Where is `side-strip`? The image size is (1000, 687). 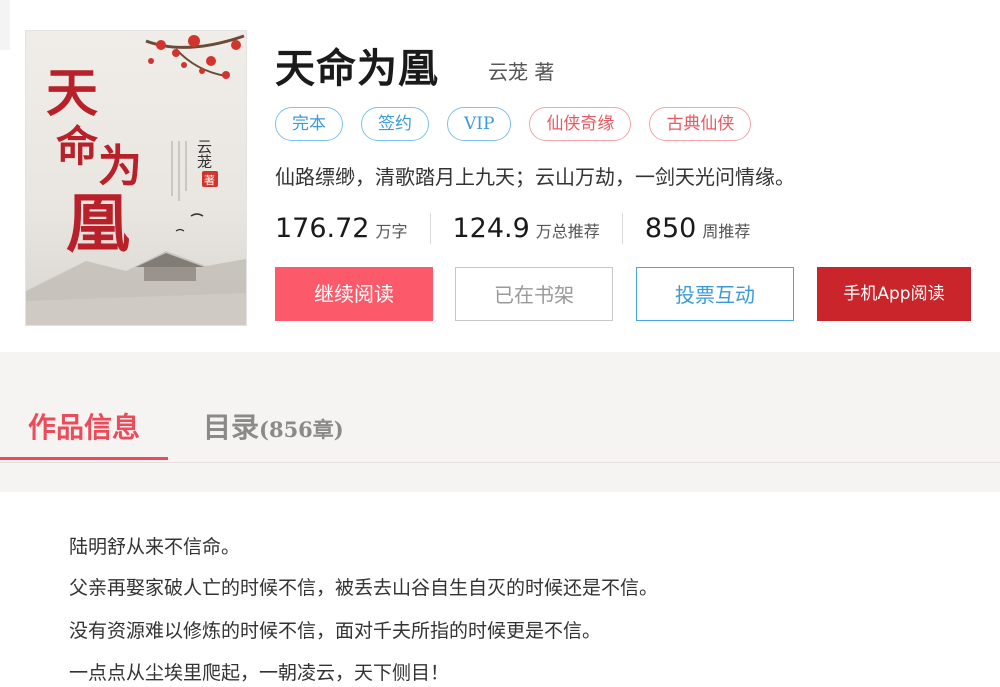 side-strip is located at coordinates (5, 25).